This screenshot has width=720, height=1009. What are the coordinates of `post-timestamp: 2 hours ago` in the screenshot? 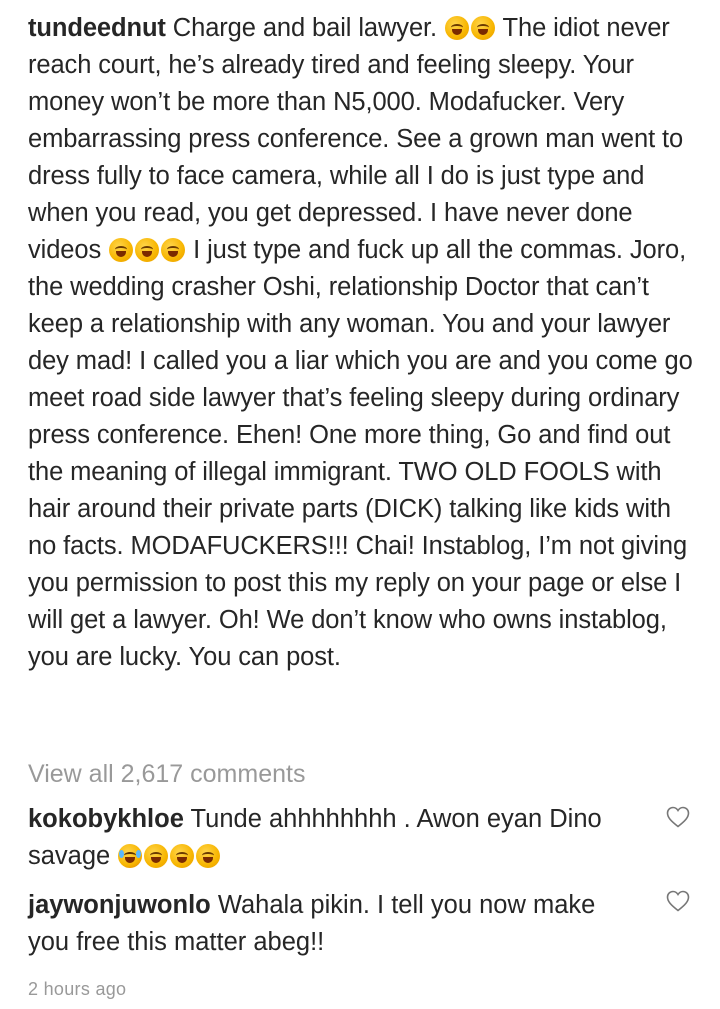 It's located at (77, 989).